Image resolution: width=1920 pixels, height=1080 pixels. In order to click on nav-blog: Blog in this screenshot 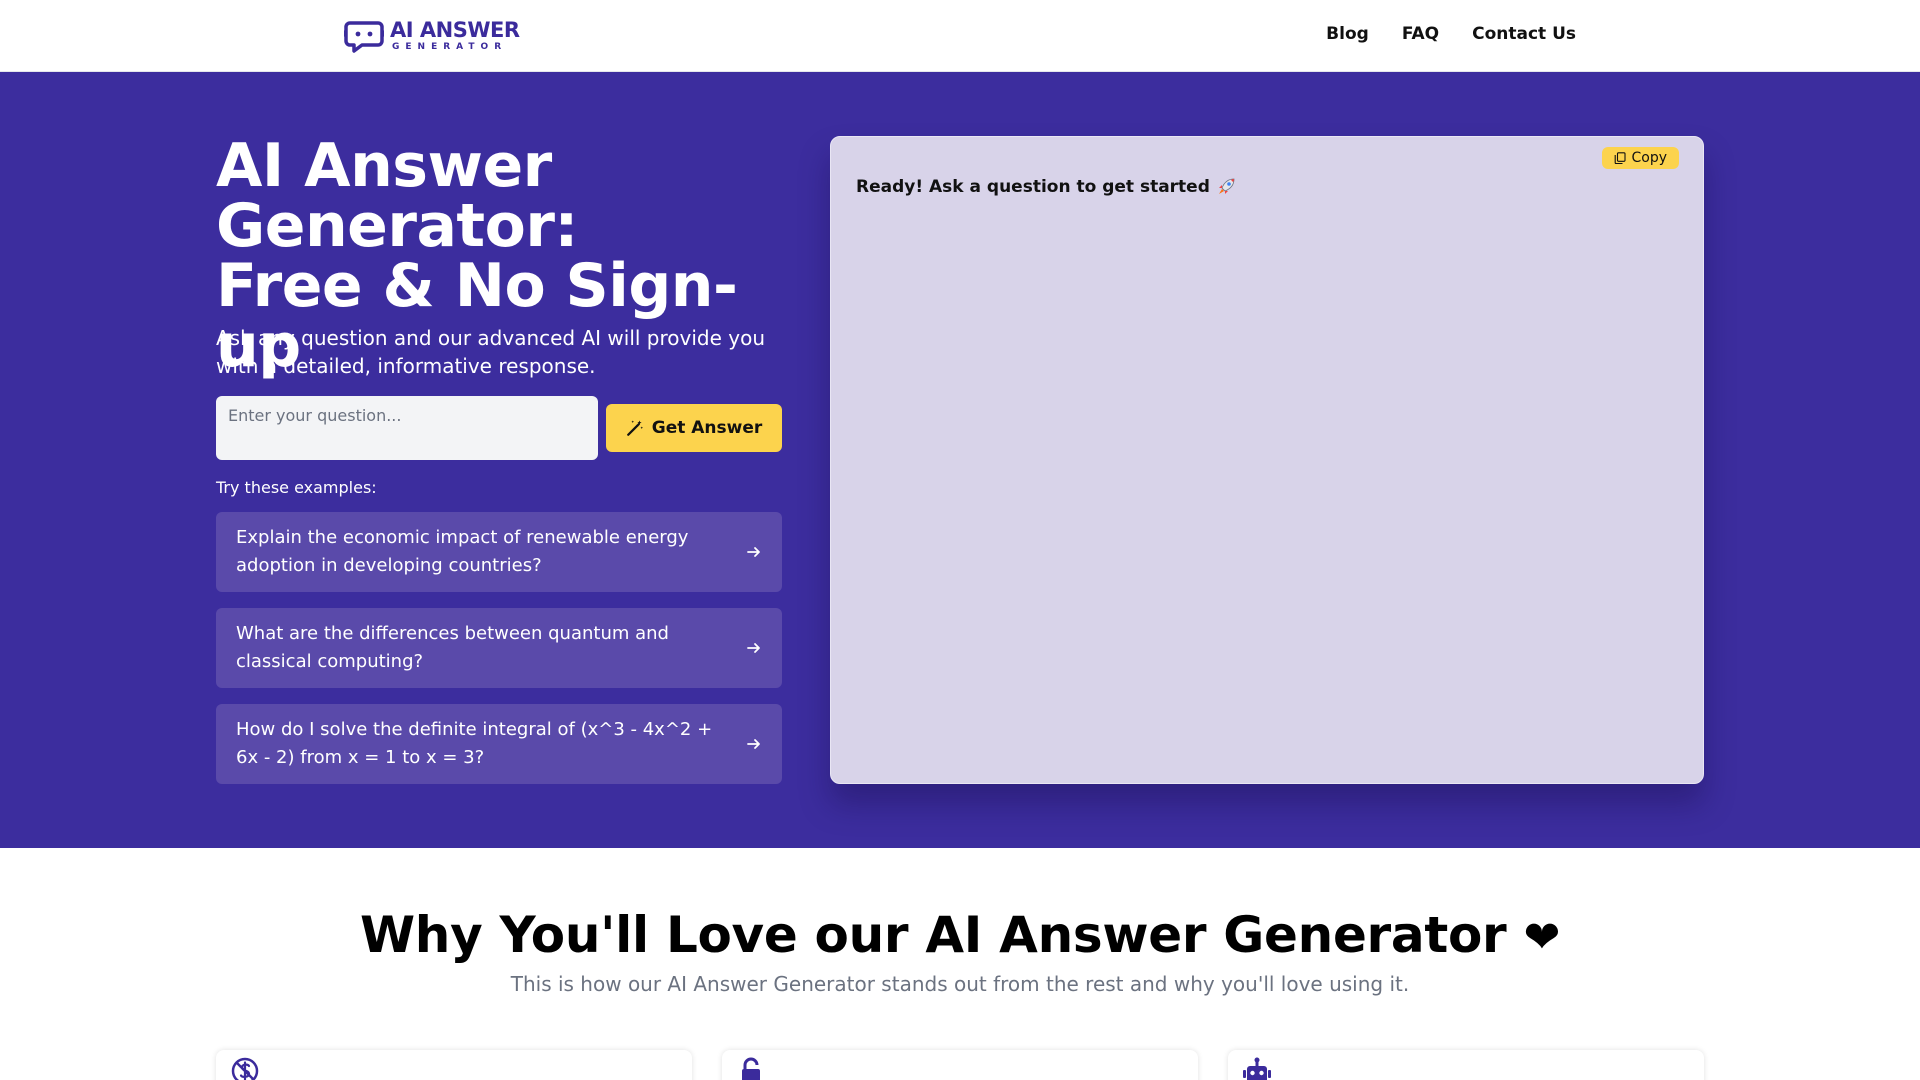, I will do `click(1347, 34)`.